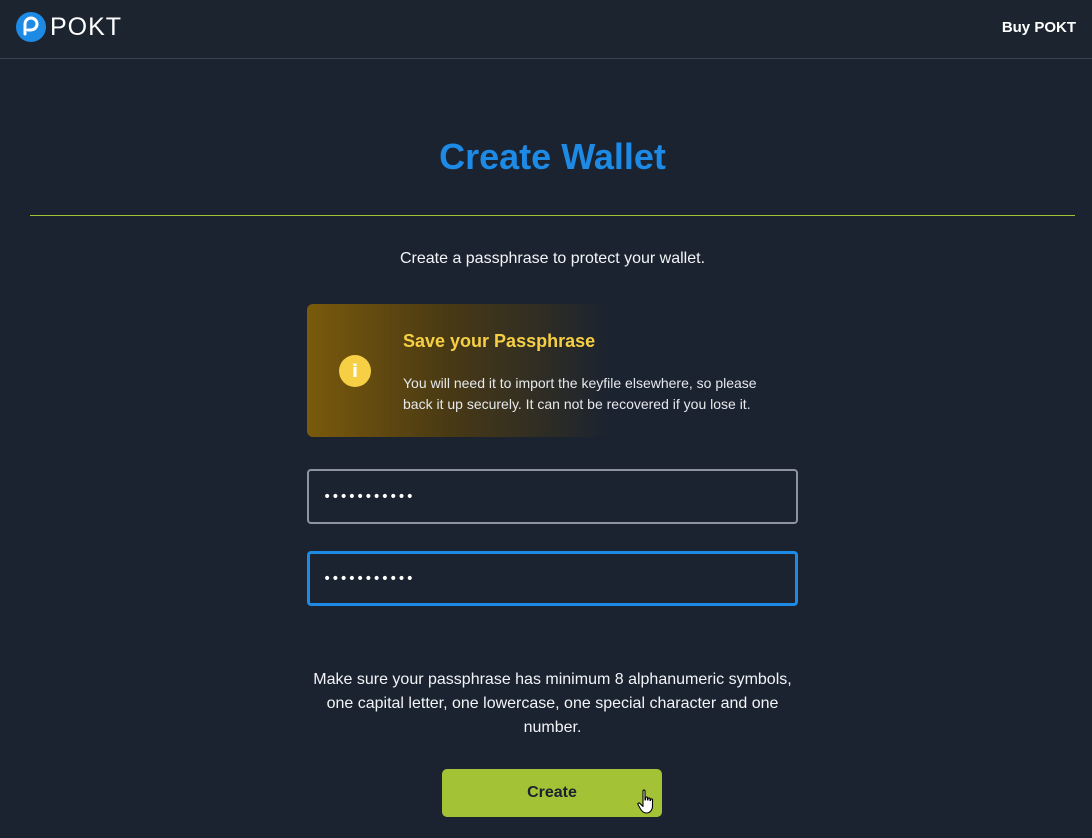 This screenshot has width=1092, height=838. I want to click on pokt-logo: POKT, so click(69, 27).